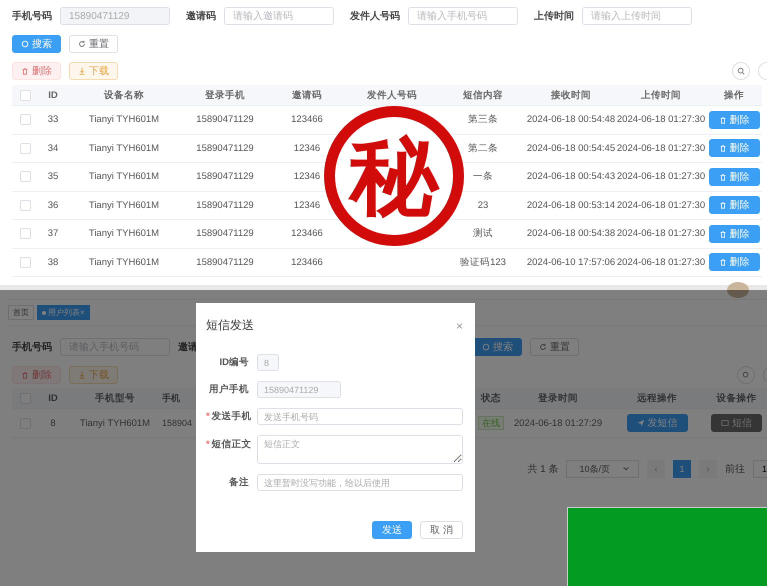  I want to click on send-sms-button: 发短信, so click(657, 423).